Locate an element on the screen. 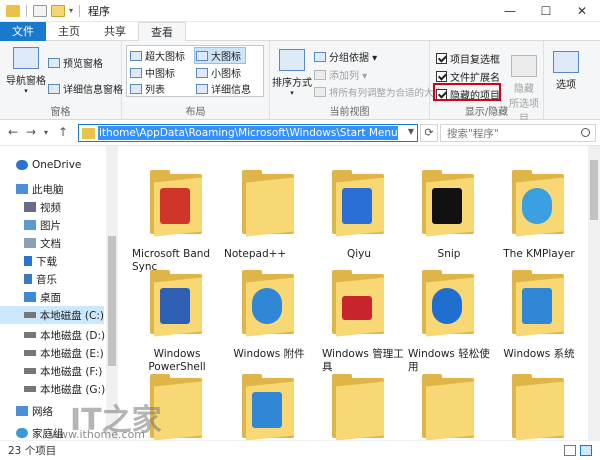 The height and width of the screenshot is (460, 600). window-title: 程序 is located at coordinates (99, 11).